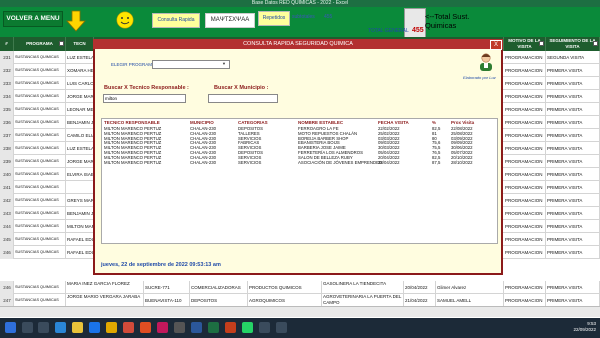 The height and width of the screenshot is (338, 600). What do you see at coordinates (105, 287) in the screenshot?
I see `cell-tecnico: MARIA INEZ GARCIA FLOREZ` at bounding box center [105, 287].